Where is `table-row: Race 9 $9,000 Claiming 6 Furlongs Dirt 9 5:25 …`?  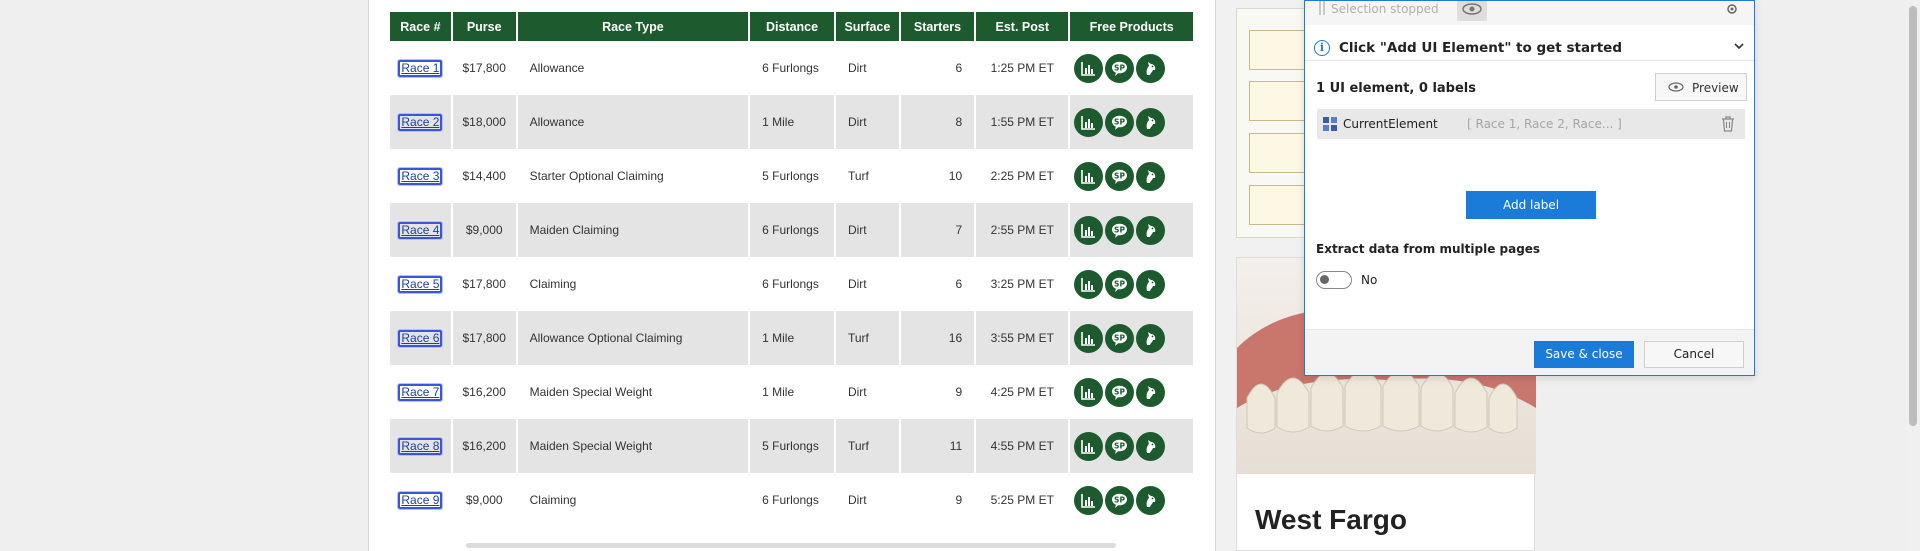
table-row: Race 9 $9,000 Claiming 6 Furlongs Dirt 9 5:25 … is located at coordinates (791, 500).